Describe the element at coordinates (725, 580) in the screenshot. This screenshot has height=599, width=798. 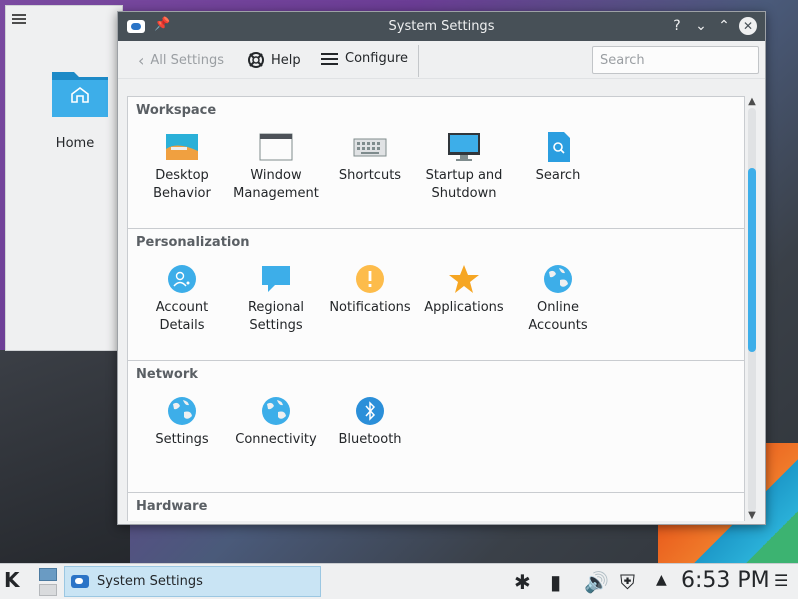
I see `clock: 6:53 PM` at that location.